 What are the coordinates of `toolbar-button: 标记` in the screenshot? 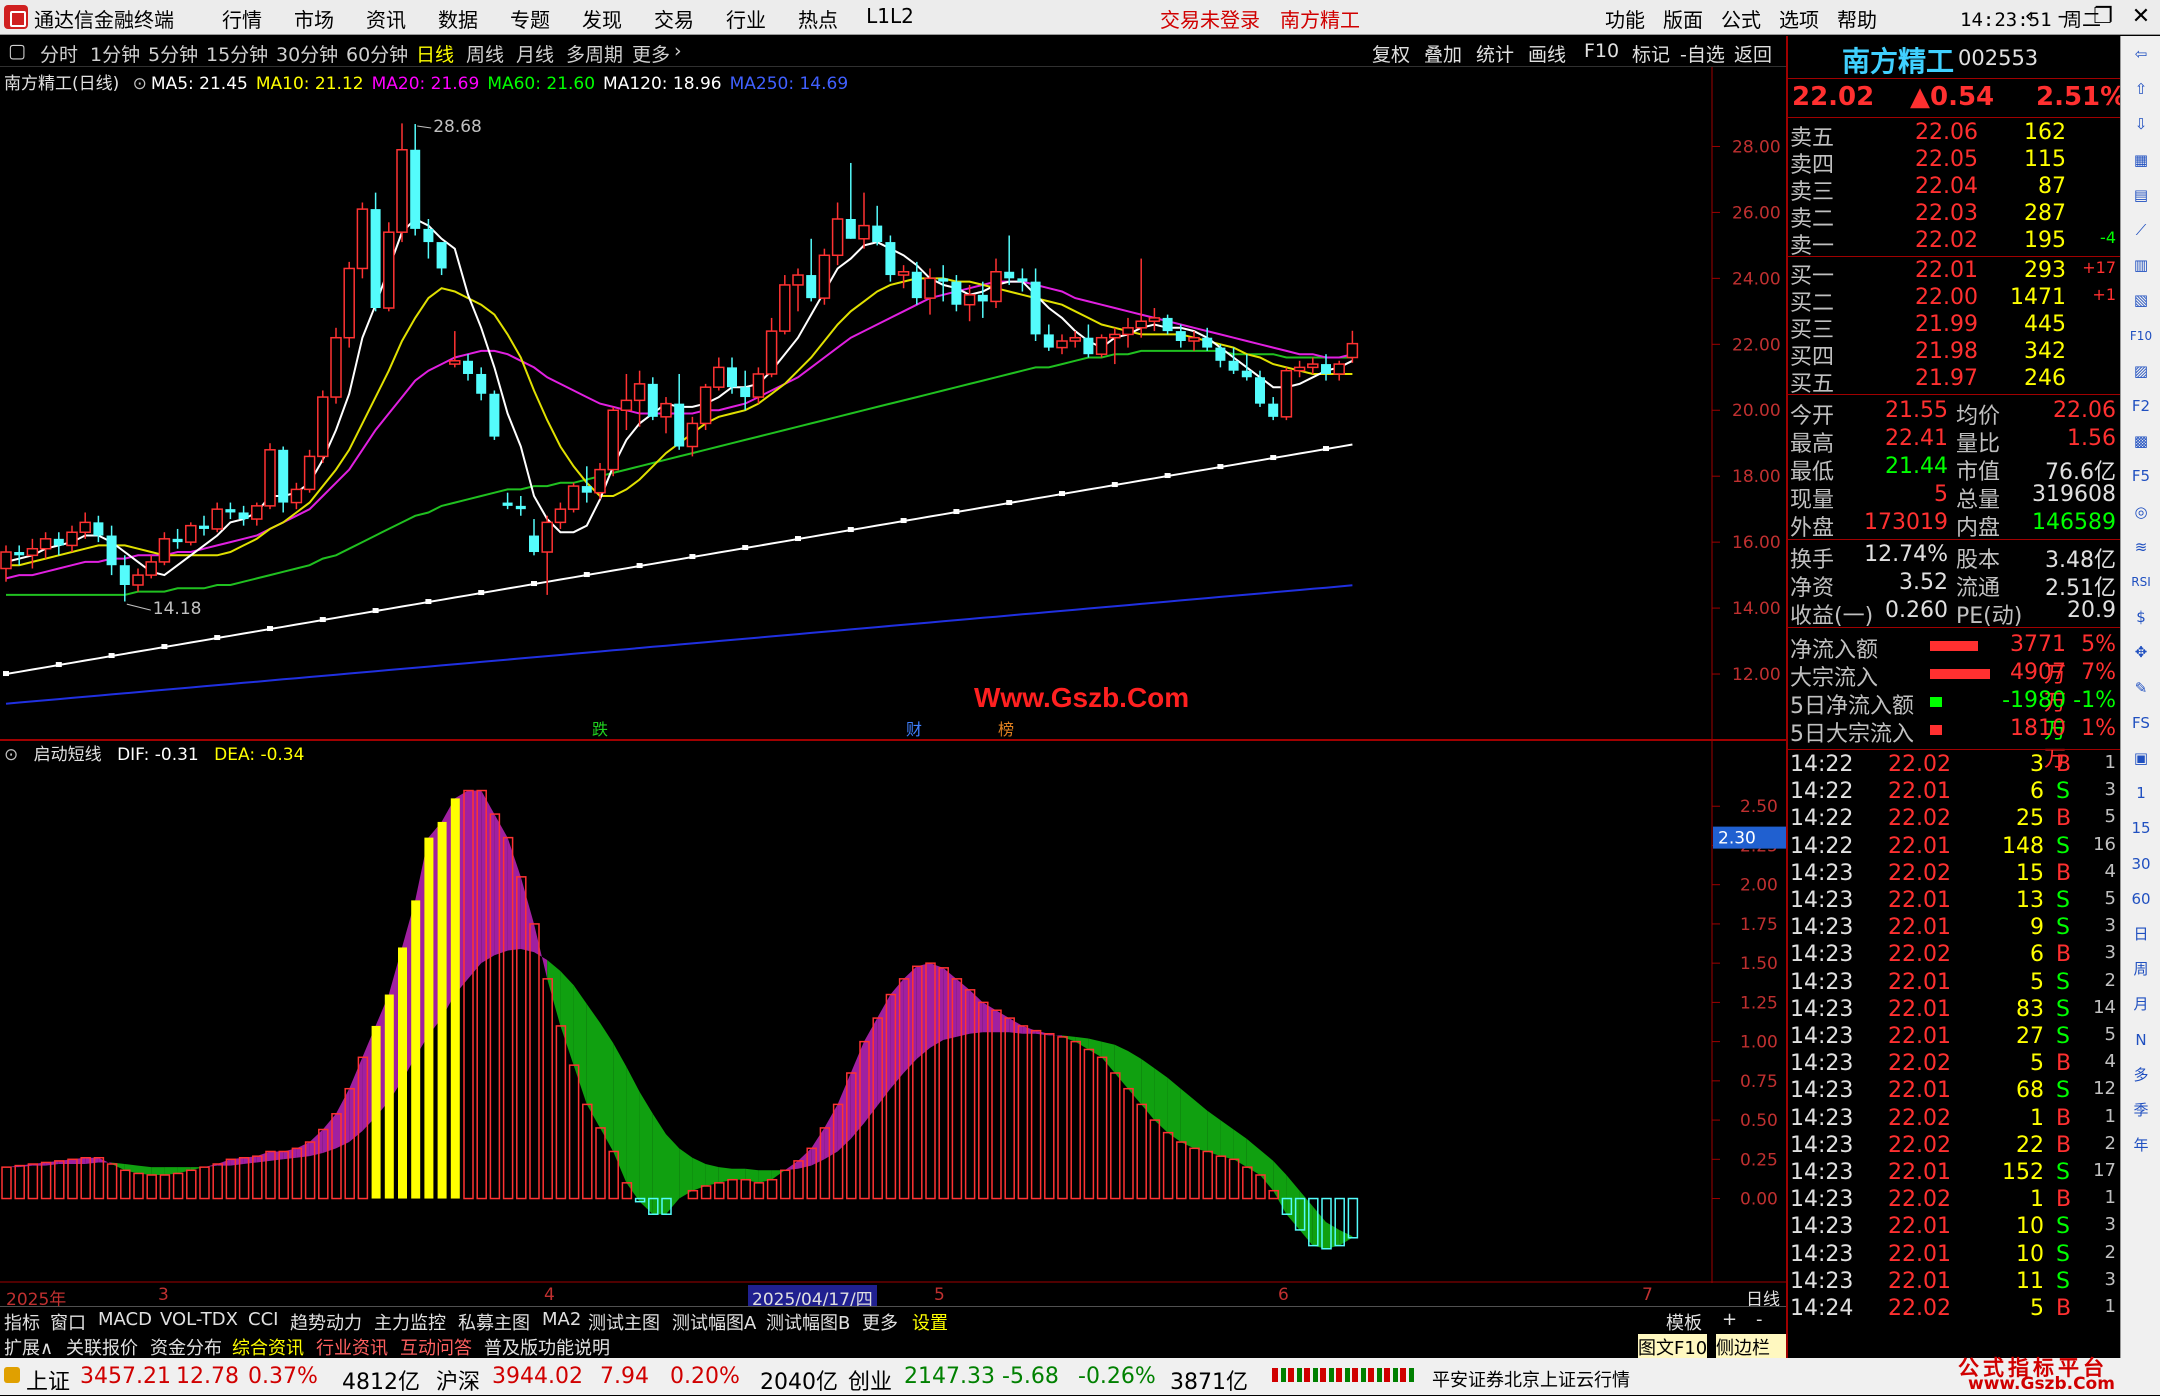 It's located at (1651, 53).